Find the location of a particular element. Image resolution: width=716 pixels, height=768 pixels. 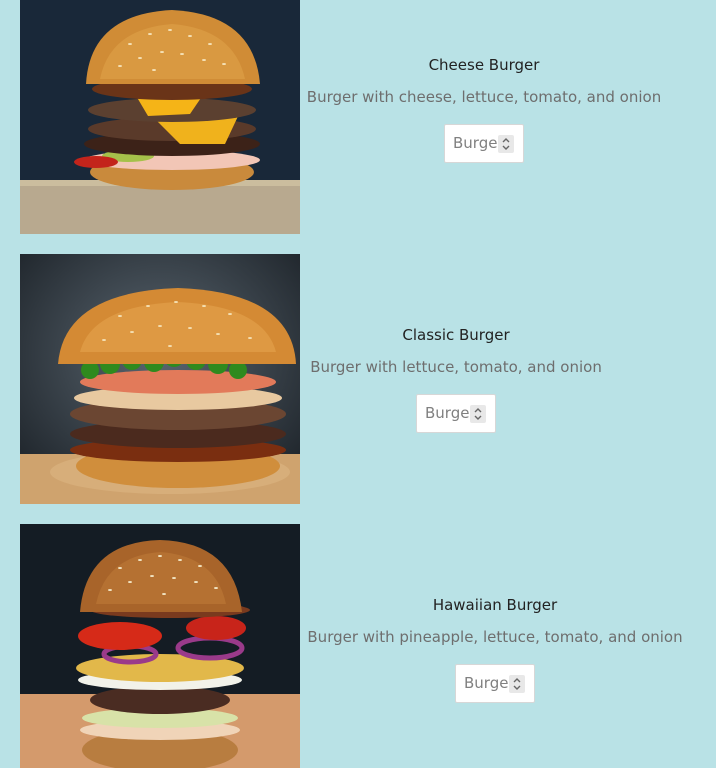

item-title: Cheese Burger is located at coordinates (484, 64).